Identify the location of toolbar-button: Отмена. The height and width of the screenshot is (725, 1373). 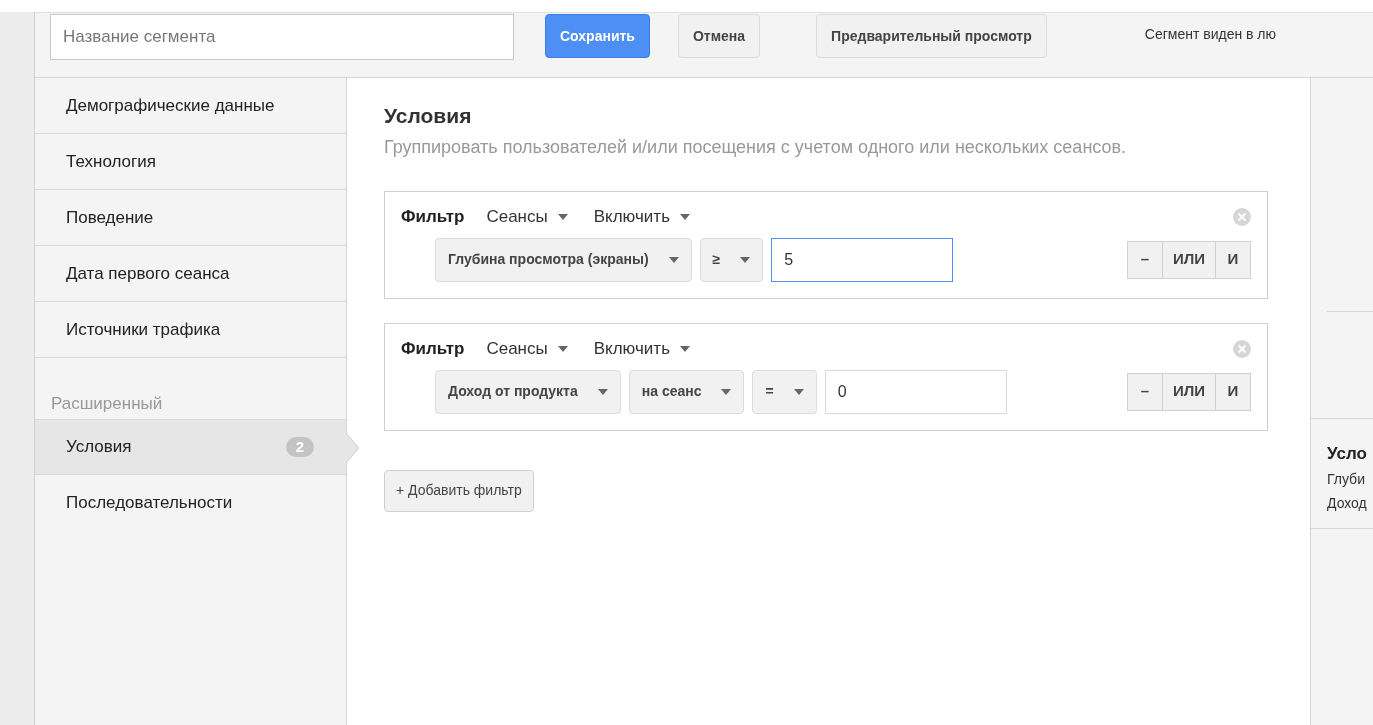
(719, 36).